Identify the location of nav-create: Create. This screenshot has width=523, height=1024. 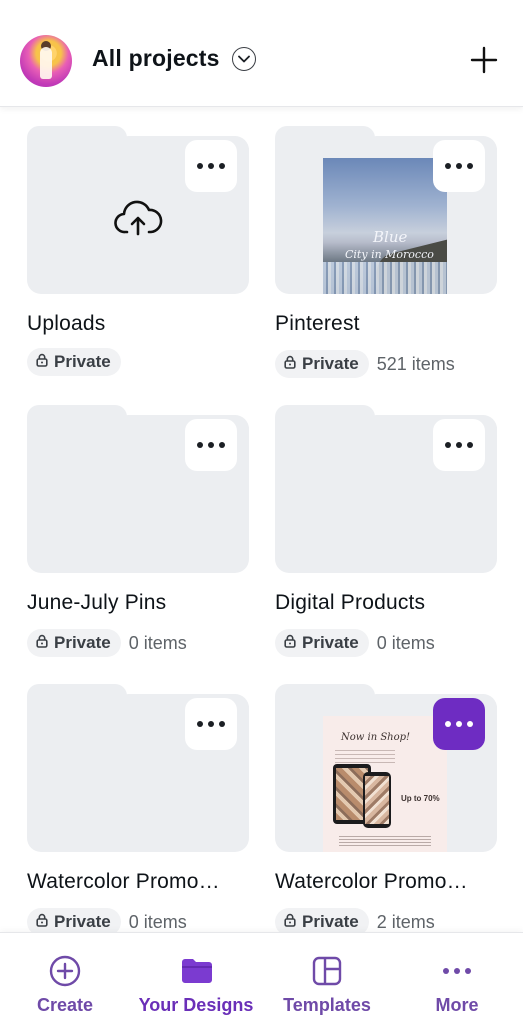
(65, 978).